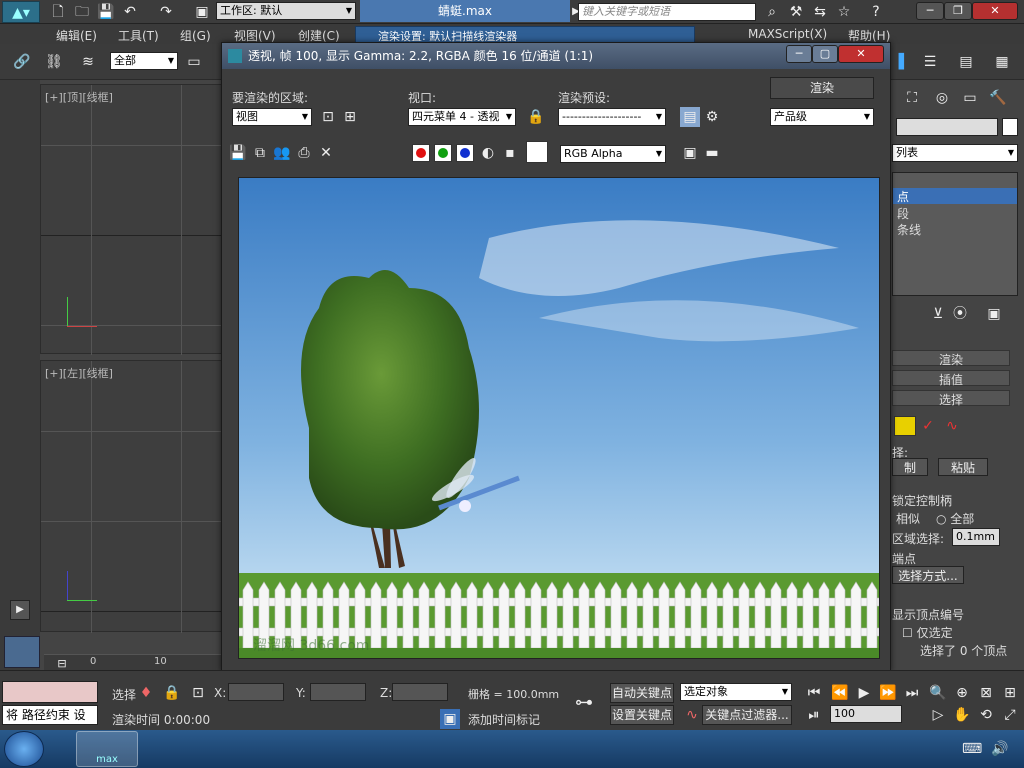  Describe the element at coordinates (825, 54) in the screenshot. I see `render-window-maximize: ▢` at that location.